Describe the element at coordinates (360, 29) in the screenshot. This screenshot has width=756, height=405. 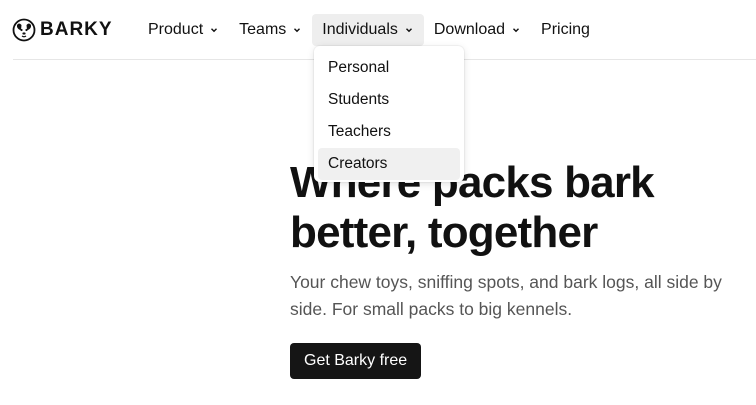
I see `nav-item-label: Individuals` at that location.